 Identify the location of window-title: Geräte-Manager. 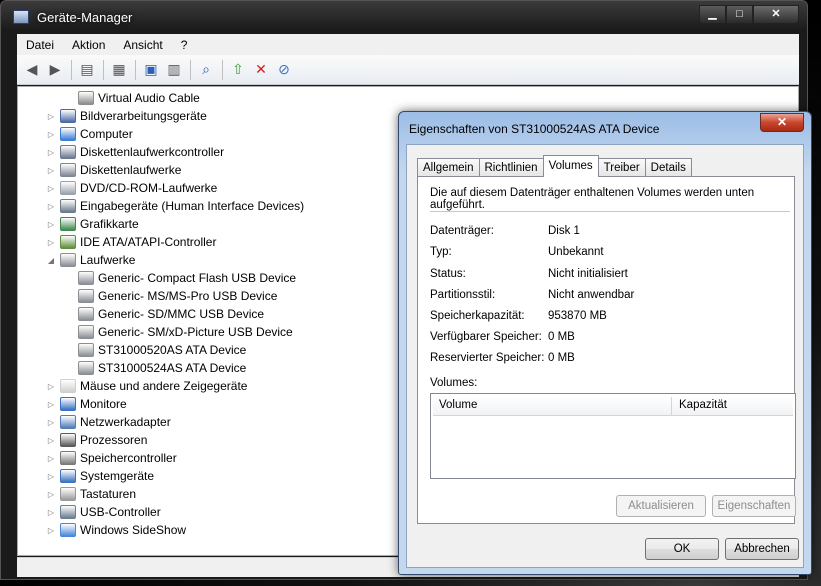
(85, 17).